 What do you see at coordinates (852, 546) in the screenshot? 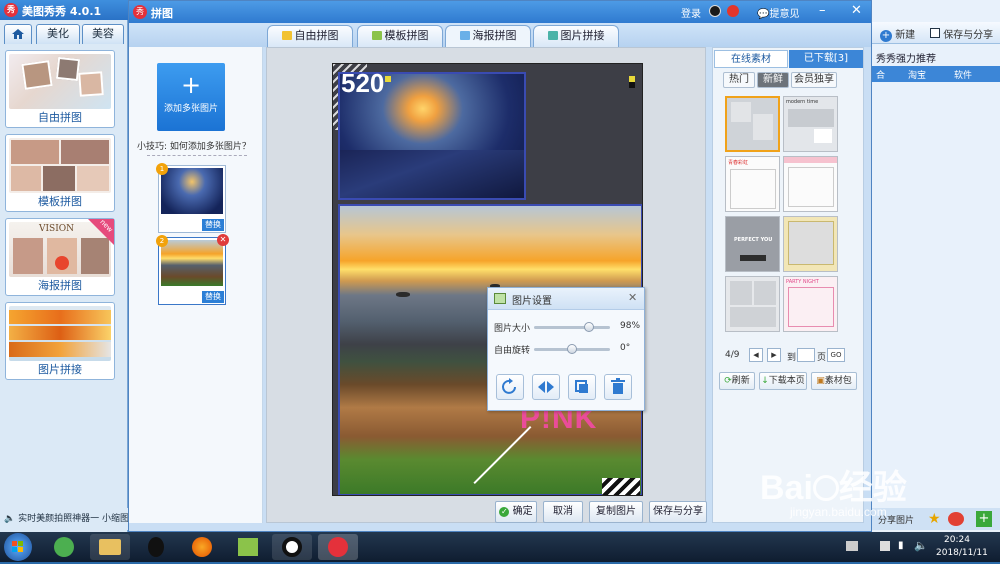
I see `tray-battery-icon` at bounding box center [852, 546].